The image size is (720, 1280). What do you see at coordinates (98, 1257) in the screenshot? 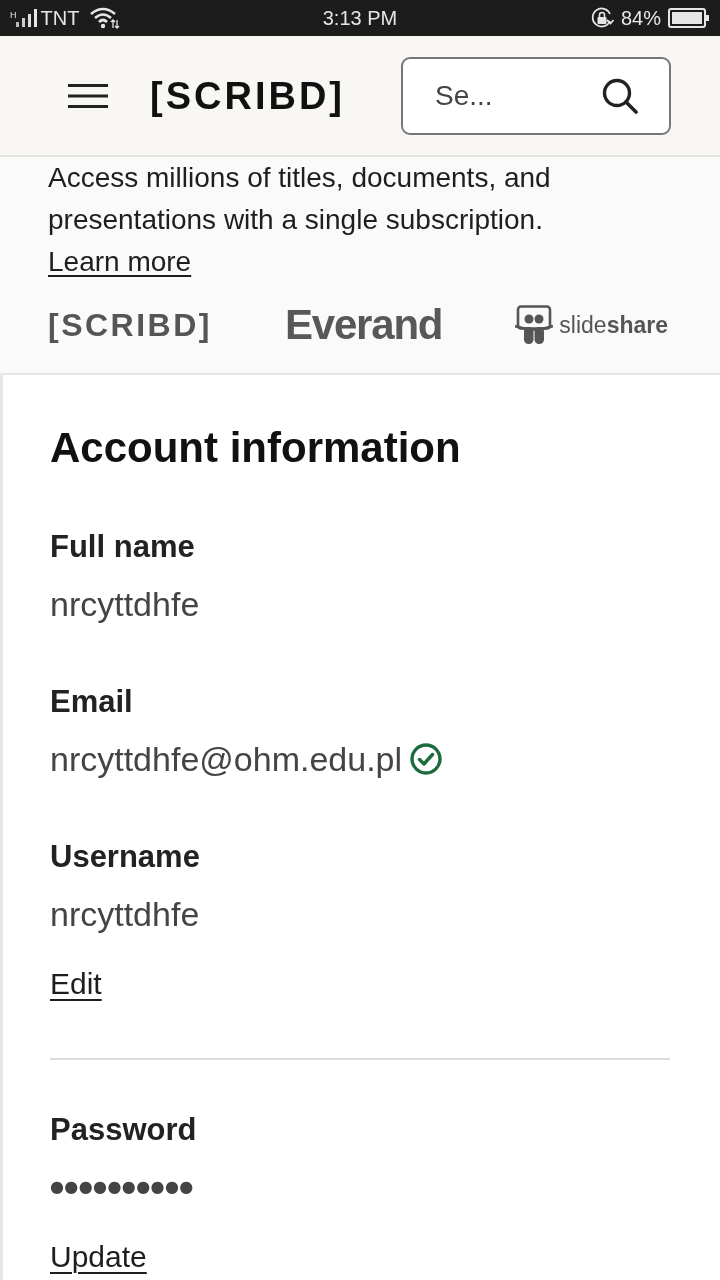
I see `update-link: Update` at bounding box center [98, 1257].